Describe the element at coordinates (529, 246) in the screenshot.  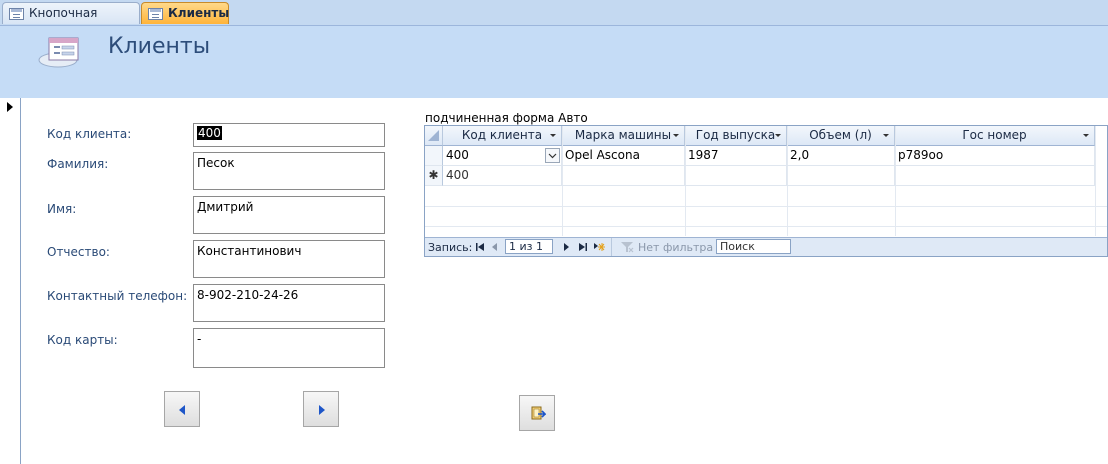
I see `record-position-field: 1 из 1` at that location.